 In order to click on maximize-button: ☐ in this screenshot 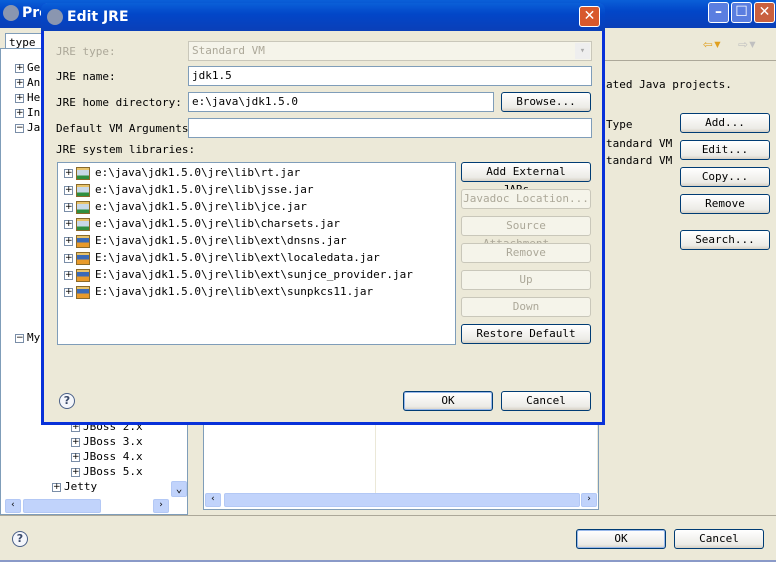, I will do `click(741, 12)`.